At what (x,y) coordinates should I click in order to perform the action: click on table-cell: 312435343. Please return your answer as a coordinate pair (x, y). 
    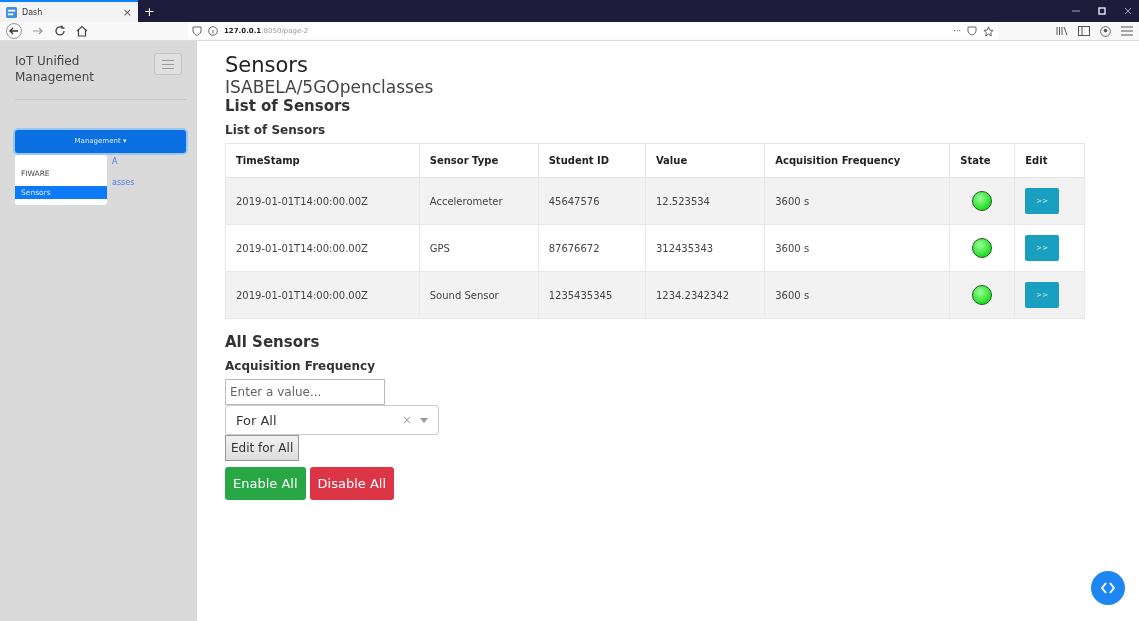
    Looking at the image, I should click on (705, 248).